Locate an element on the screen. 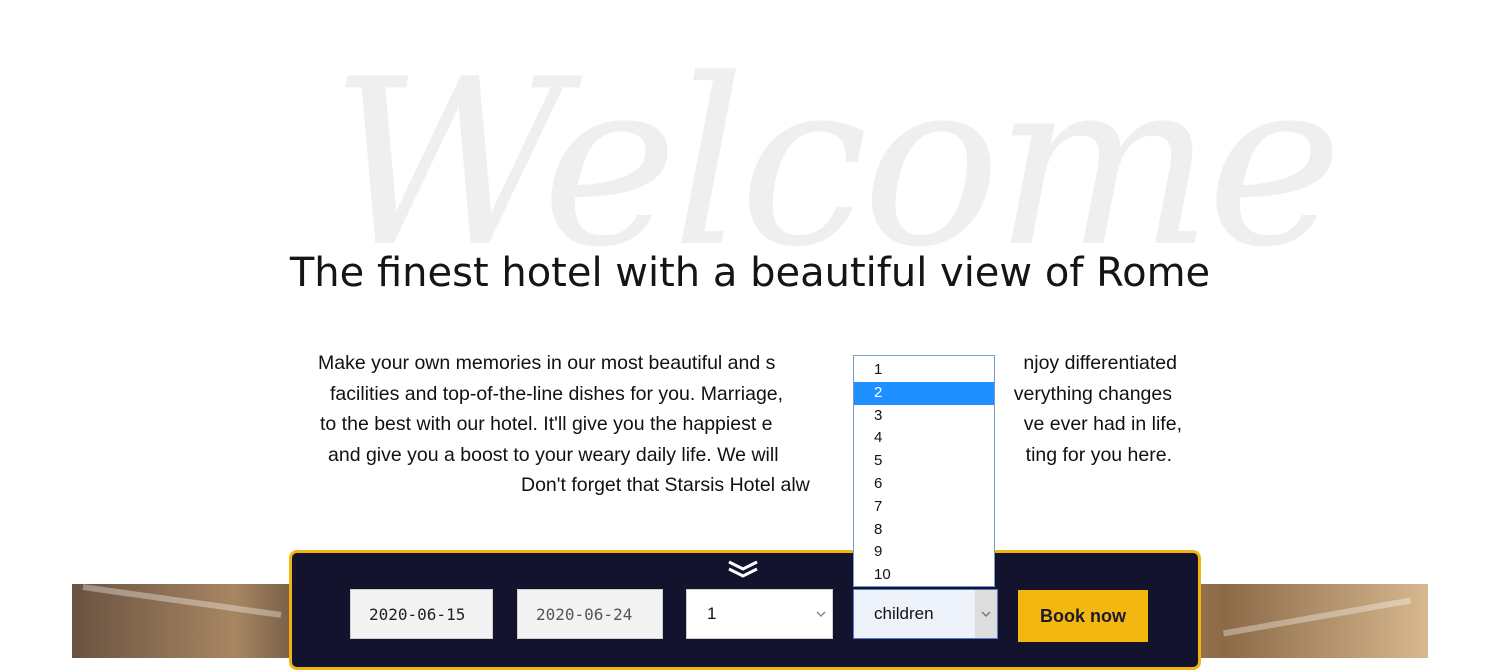 The width and height of the screenshot is (1500, 670). dropdown-option: 8 is located at coordinates (924, 530).